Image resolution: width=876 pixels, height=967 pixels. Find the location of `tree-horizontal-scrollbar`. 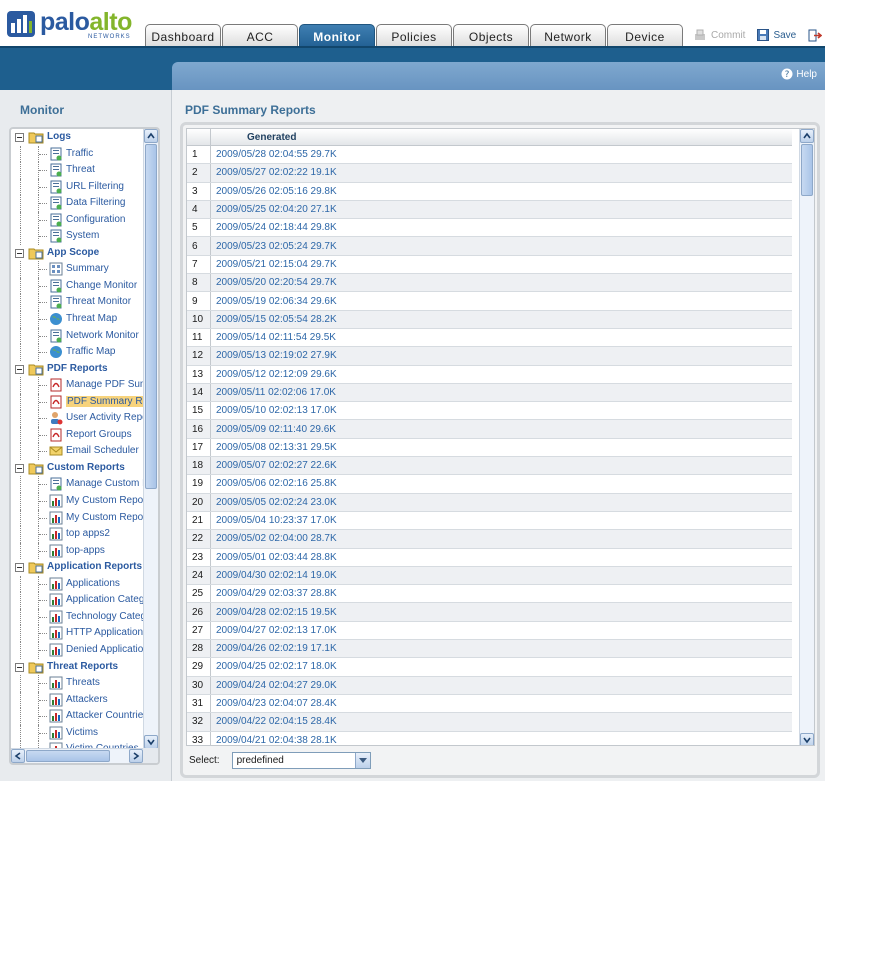

tree-horizontal-scrollbar is located at coordinates (77, 755).